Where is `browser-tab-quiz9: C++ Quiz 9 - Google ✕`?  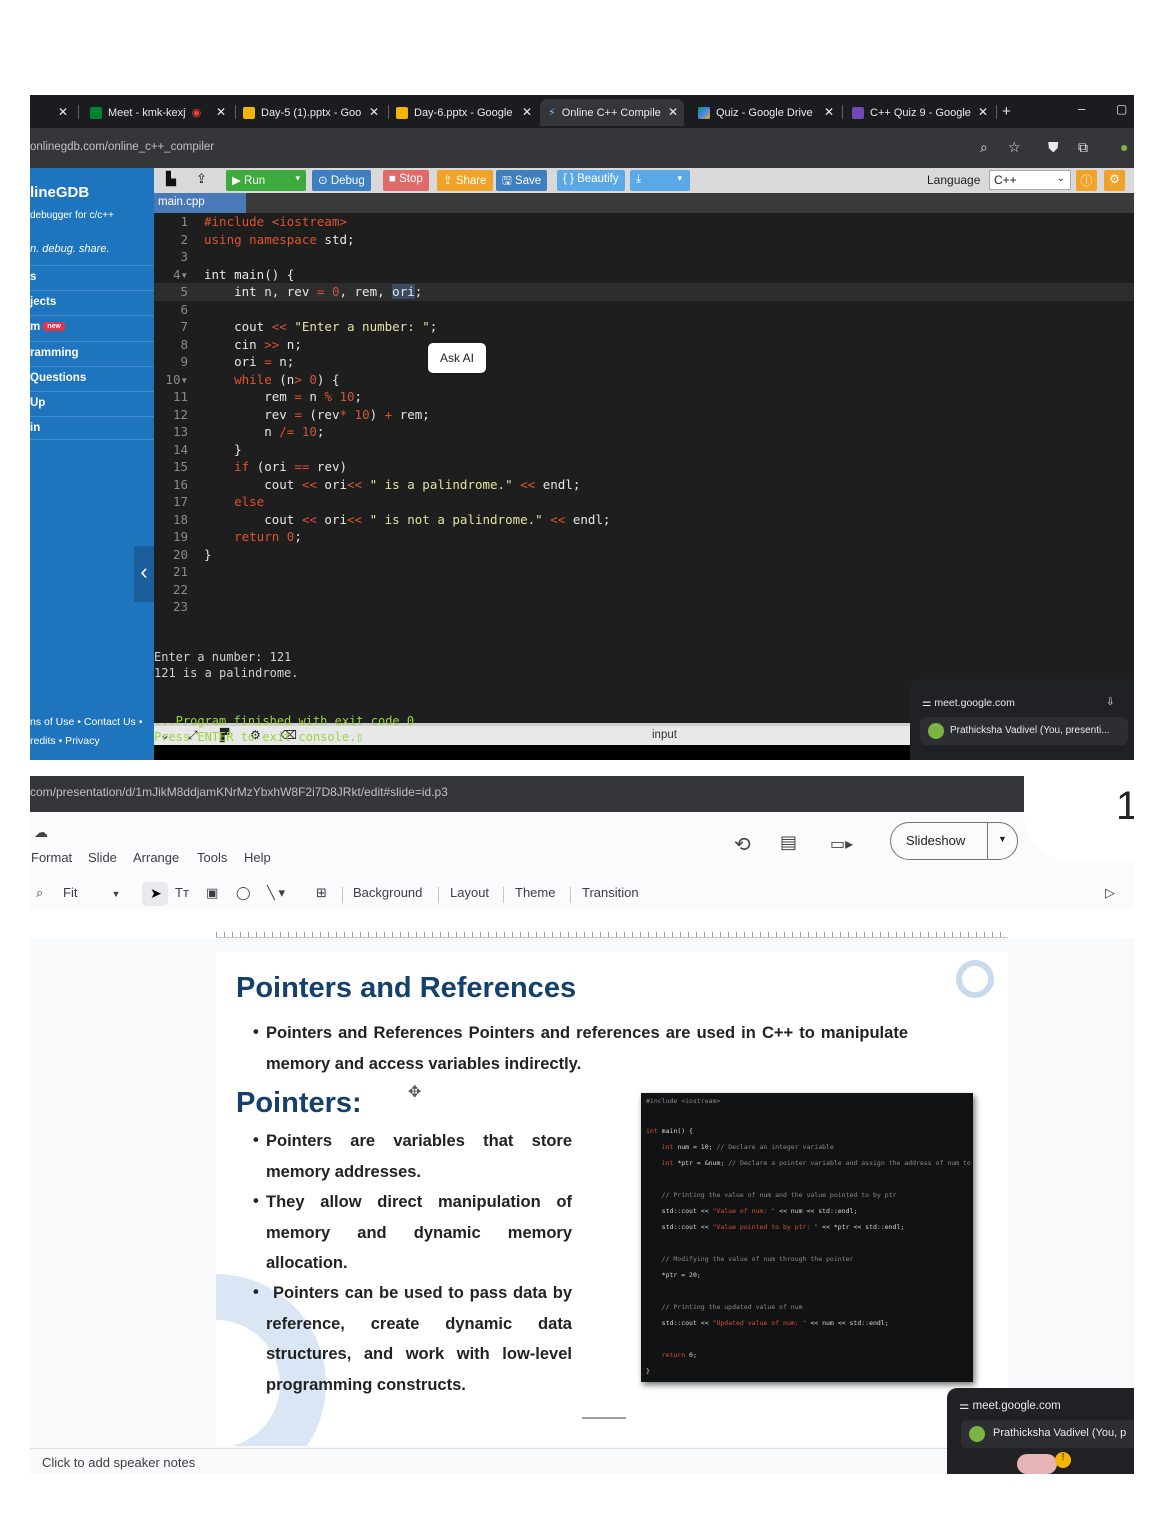
browser-tab-quiz9: C++ Quiz 9 - Google ✕ is located at coordinates (919, 112).